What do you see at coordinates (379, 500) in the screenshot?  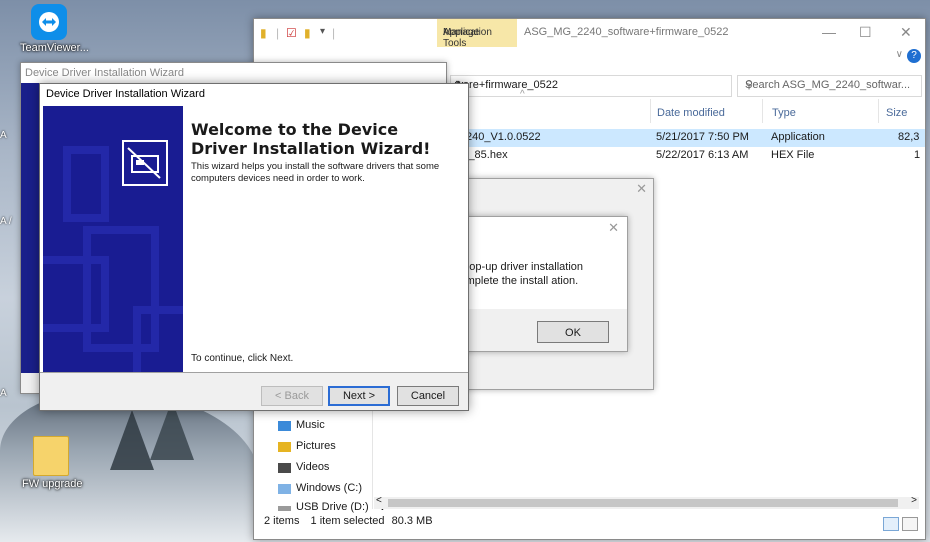 I see `scroll-left-icon: <` at bounding box center [379, 500].